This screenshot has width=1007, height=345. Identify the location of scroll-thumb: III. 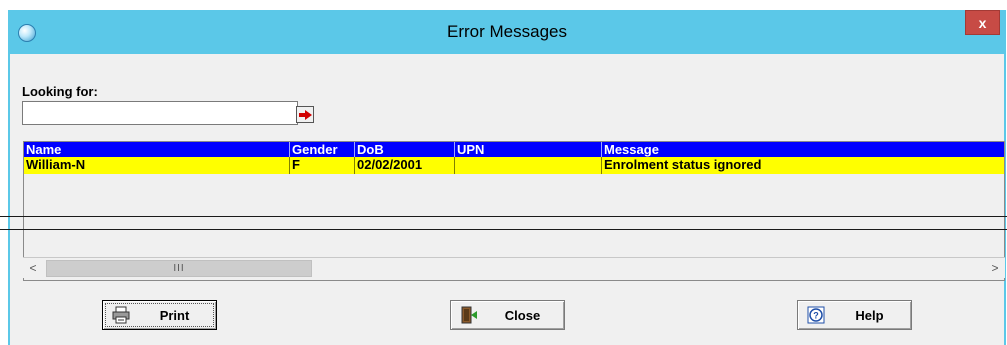
(179, 268).